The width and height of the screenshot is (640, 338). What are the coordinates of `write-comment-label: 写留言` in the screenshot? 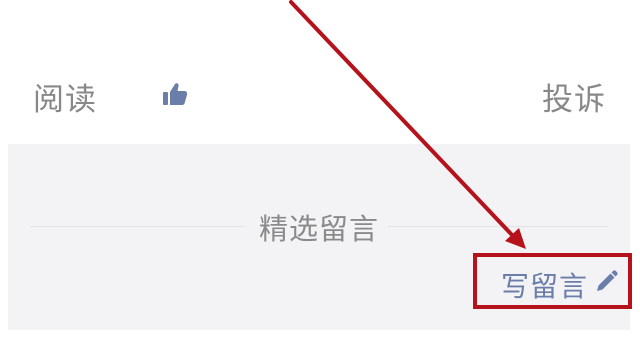 It's located at (545, 286).